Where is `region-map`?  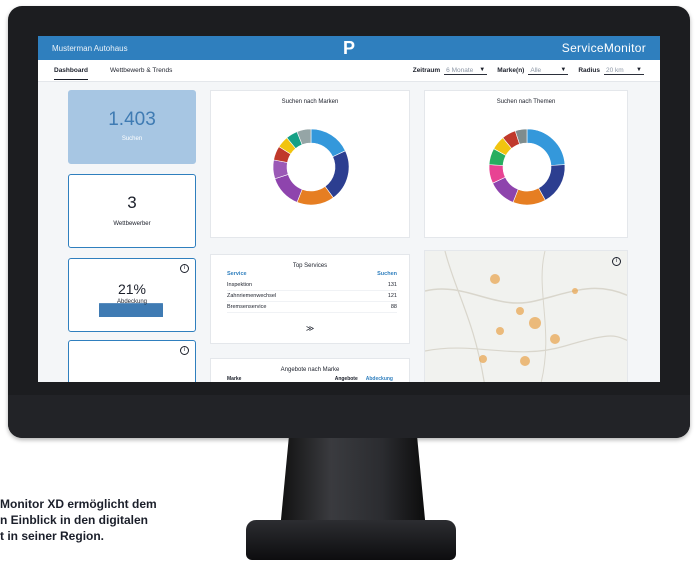
region-map is located at coordinates (526, 316).